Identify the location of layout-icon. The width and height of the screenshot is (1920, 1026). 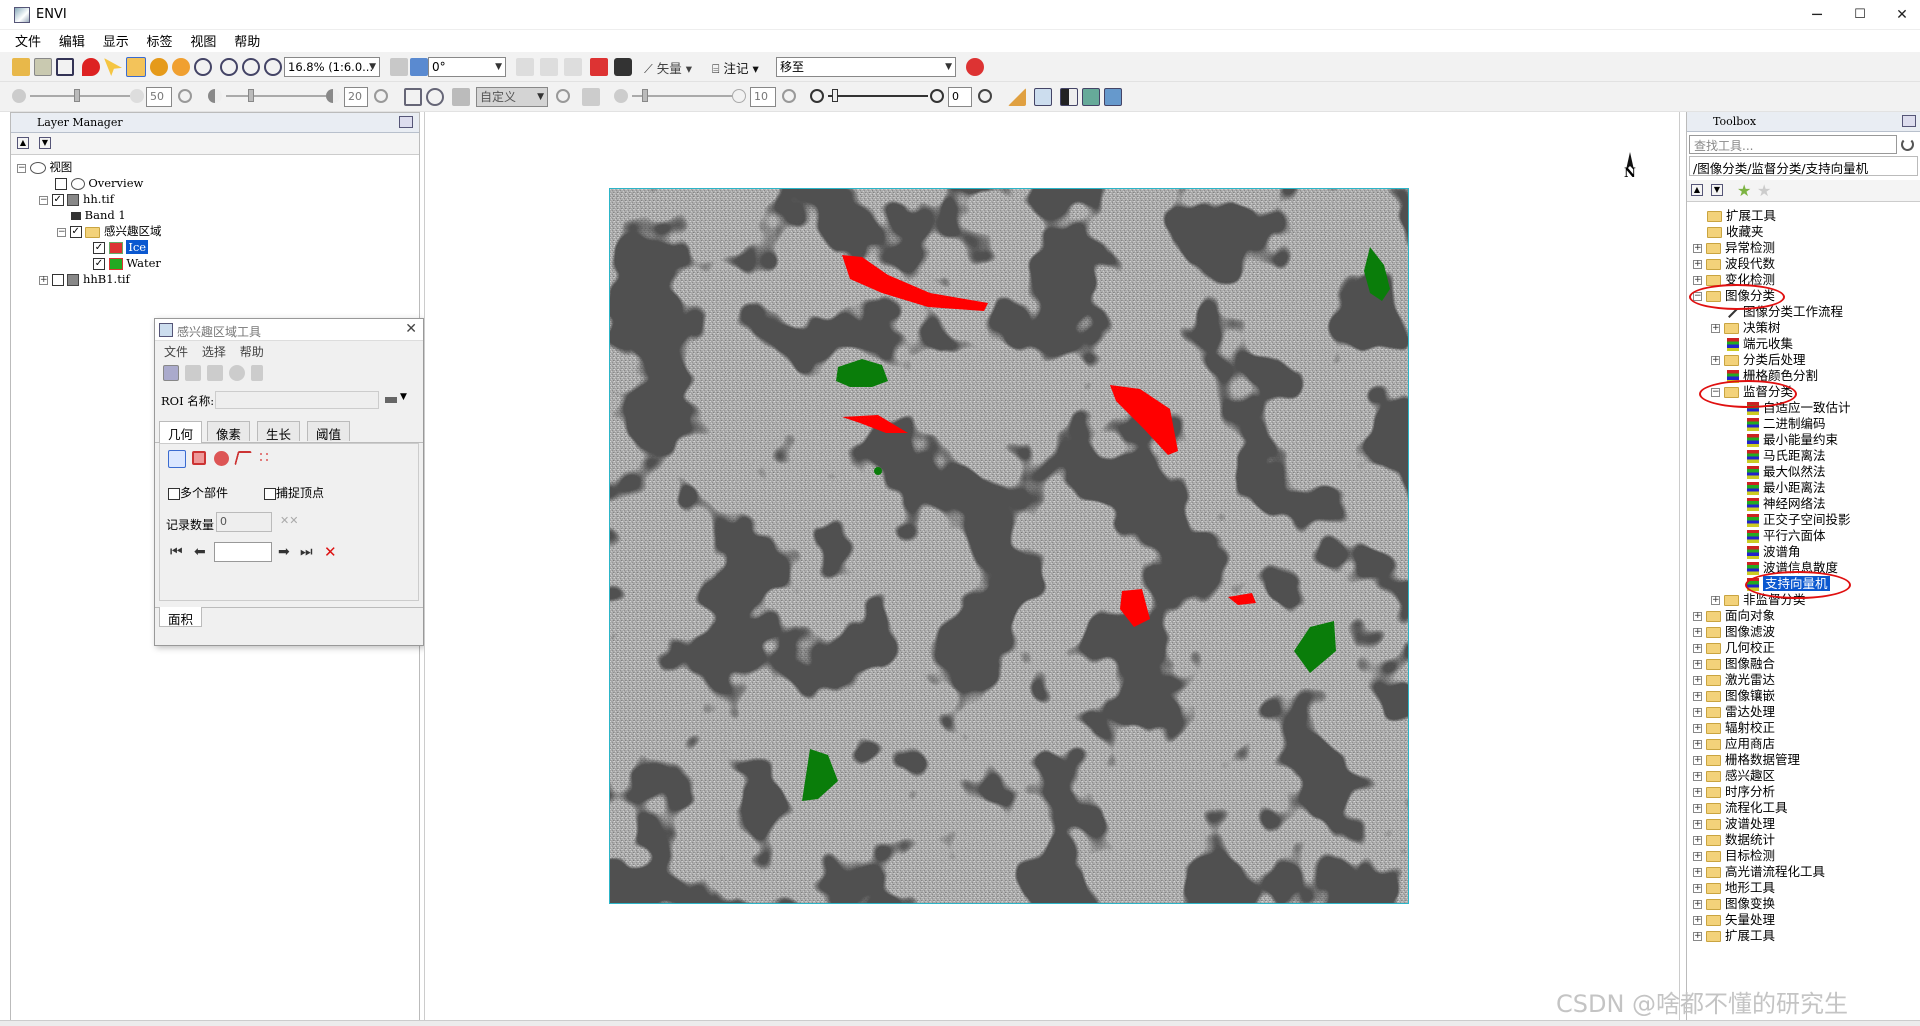
(1069, 97).